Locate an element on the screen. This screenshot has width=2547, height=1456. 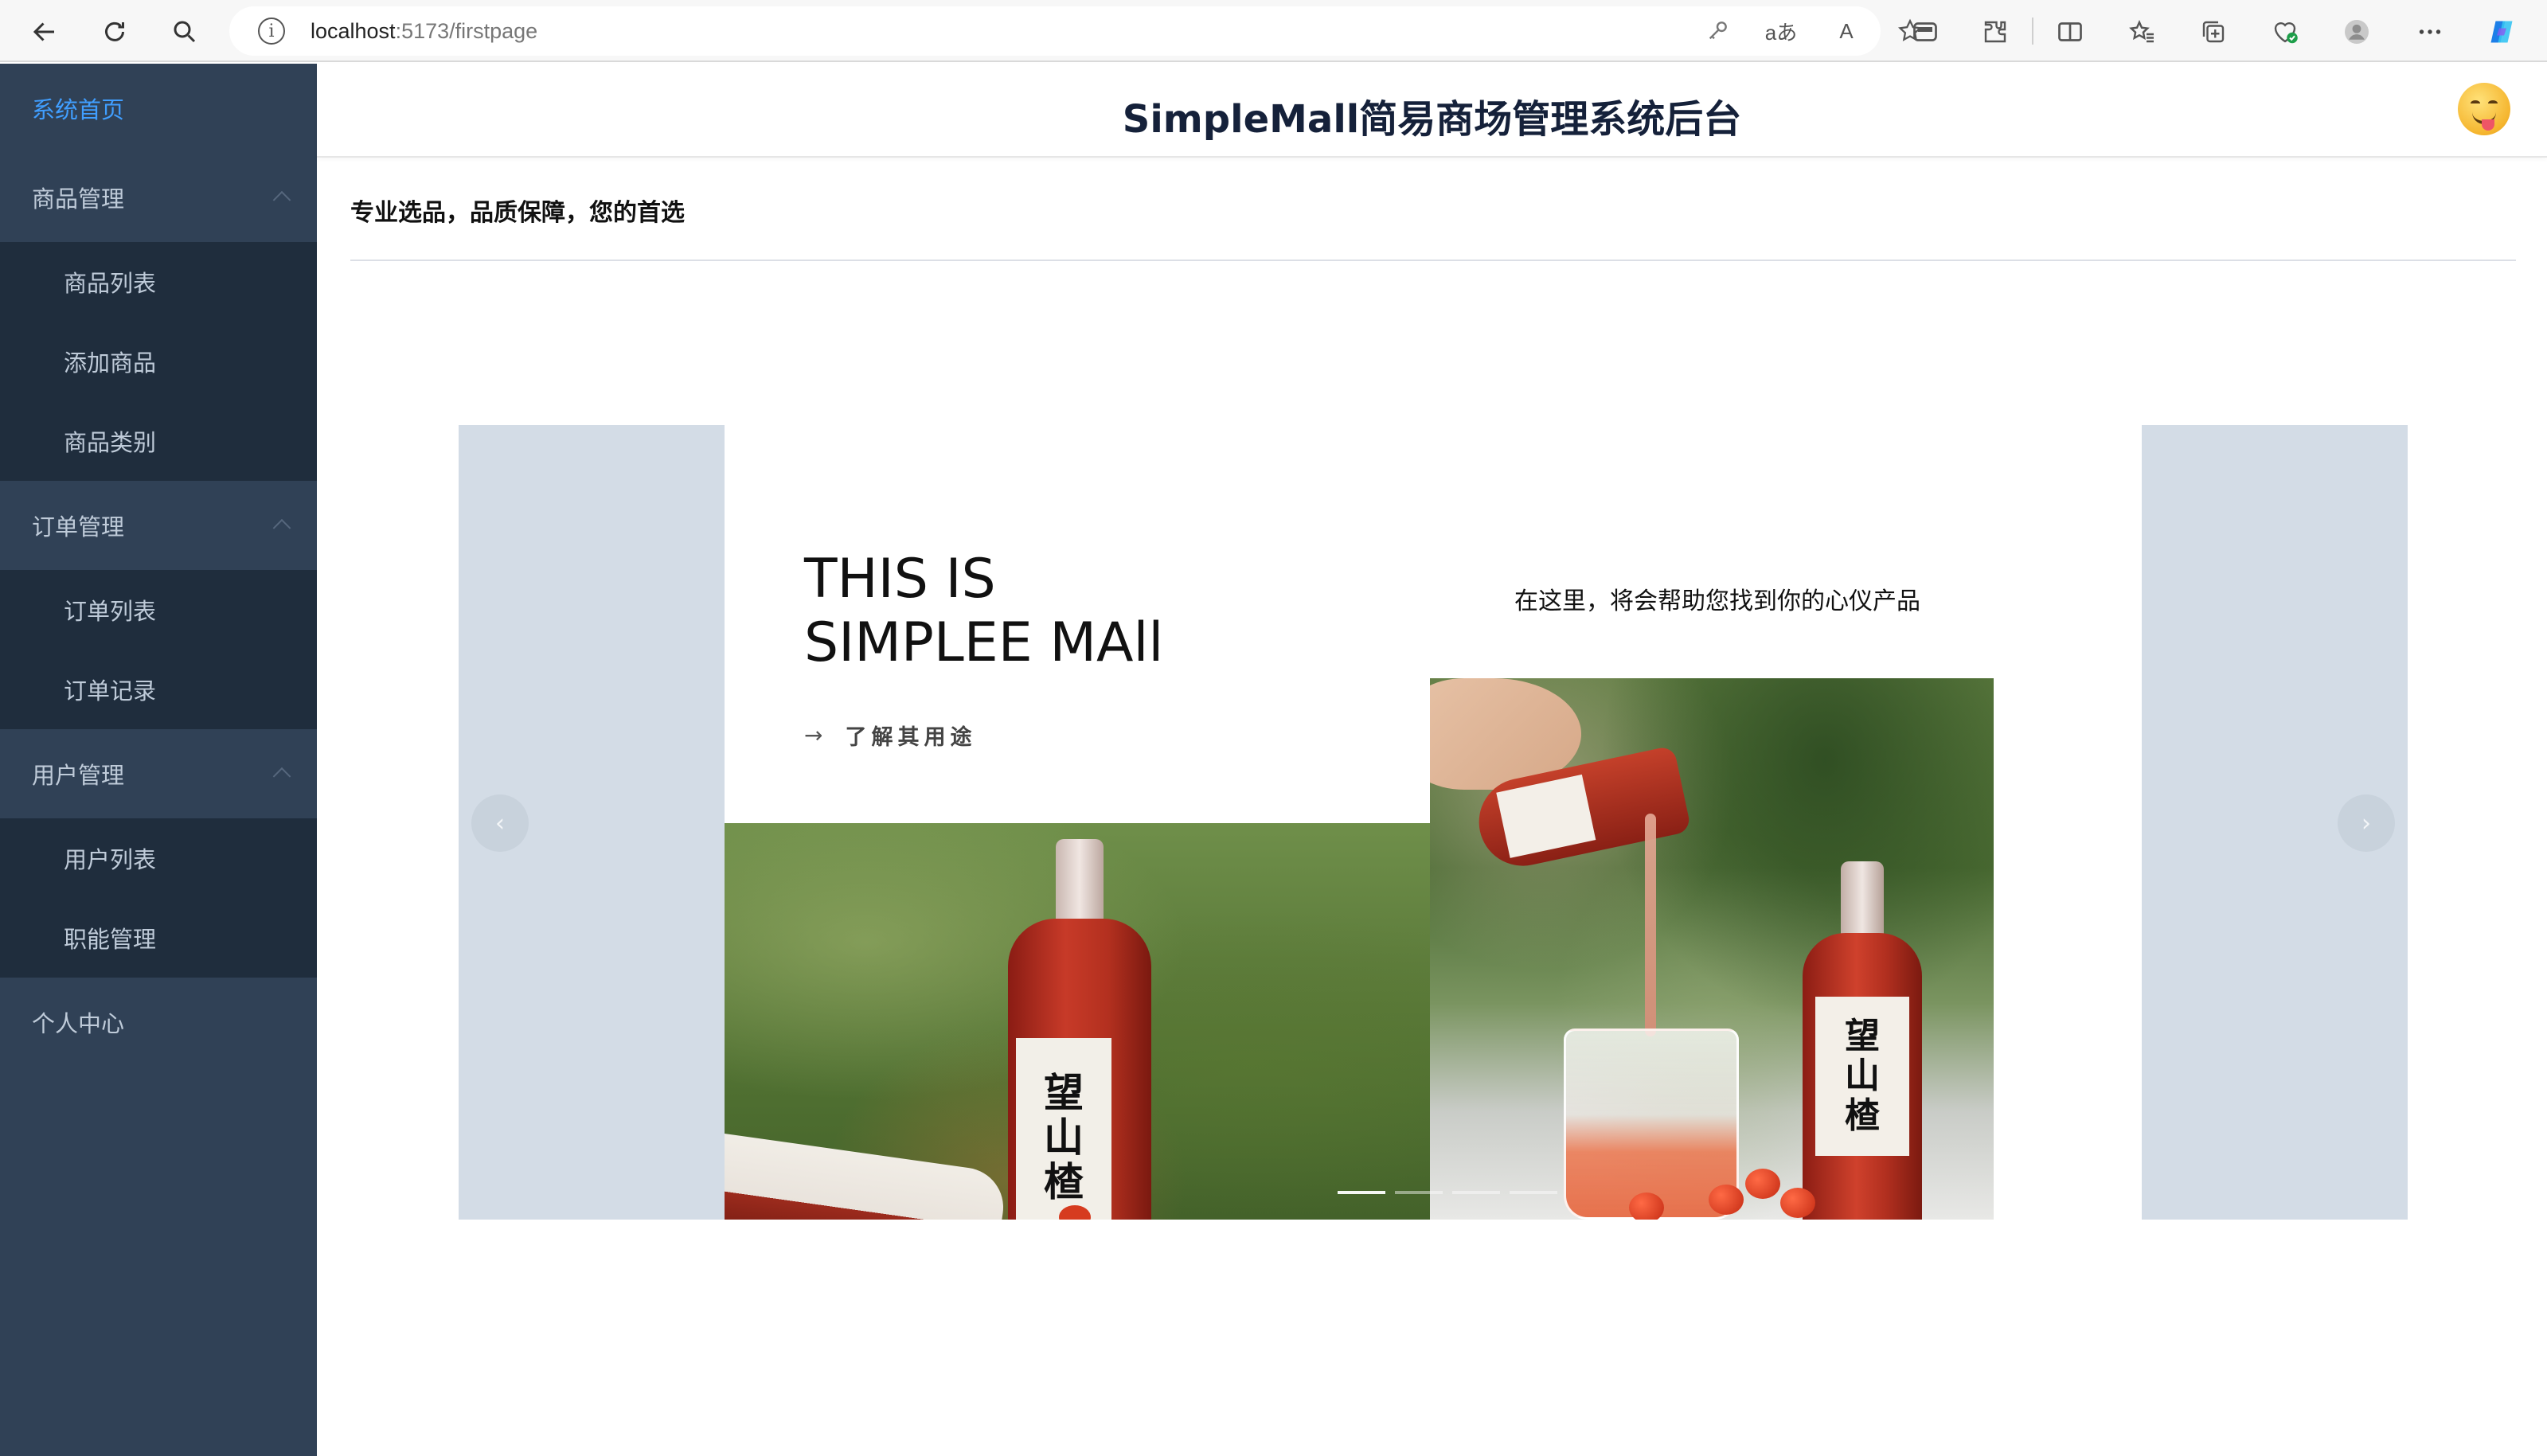
app-header: SimpleMall简易商场管理系统后台 is located at coordinates (1432, 111).